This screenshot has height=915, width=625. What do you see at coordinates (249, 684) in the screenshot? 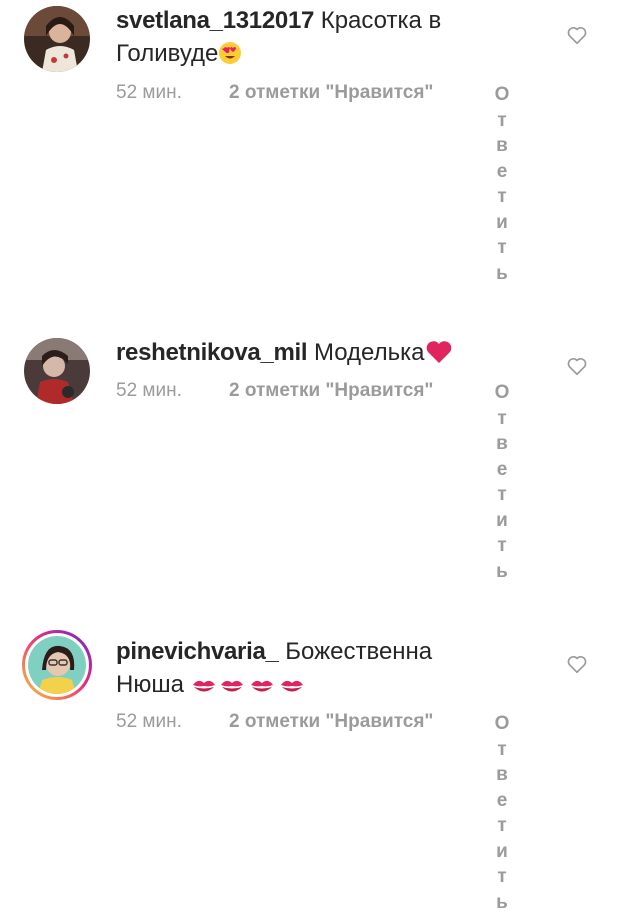
I see `kiss-mark-emojis` at bounding box center [249, 684].